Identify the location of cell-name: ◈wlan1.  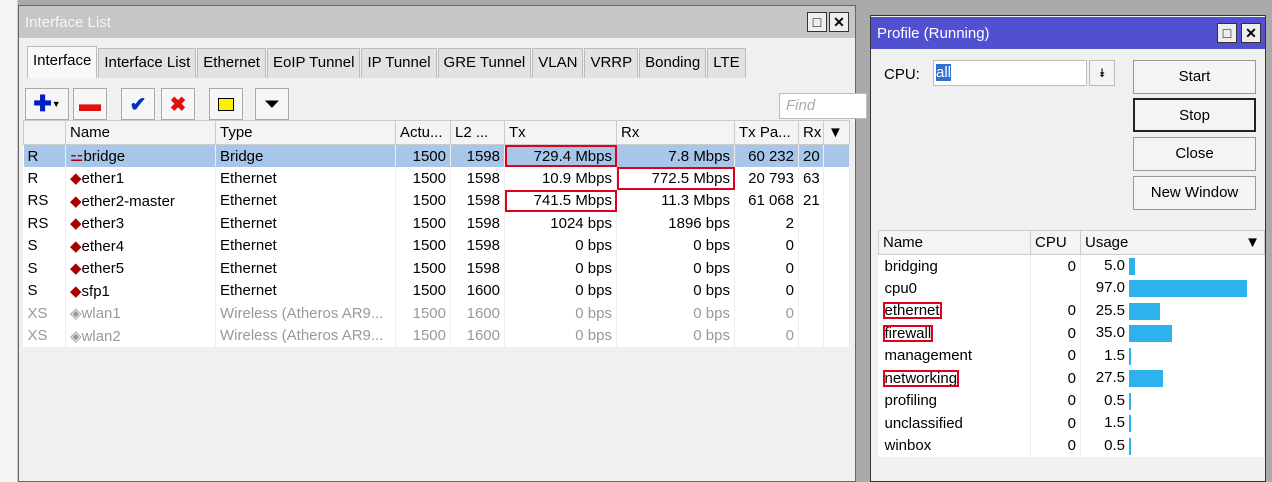
(140, 313).